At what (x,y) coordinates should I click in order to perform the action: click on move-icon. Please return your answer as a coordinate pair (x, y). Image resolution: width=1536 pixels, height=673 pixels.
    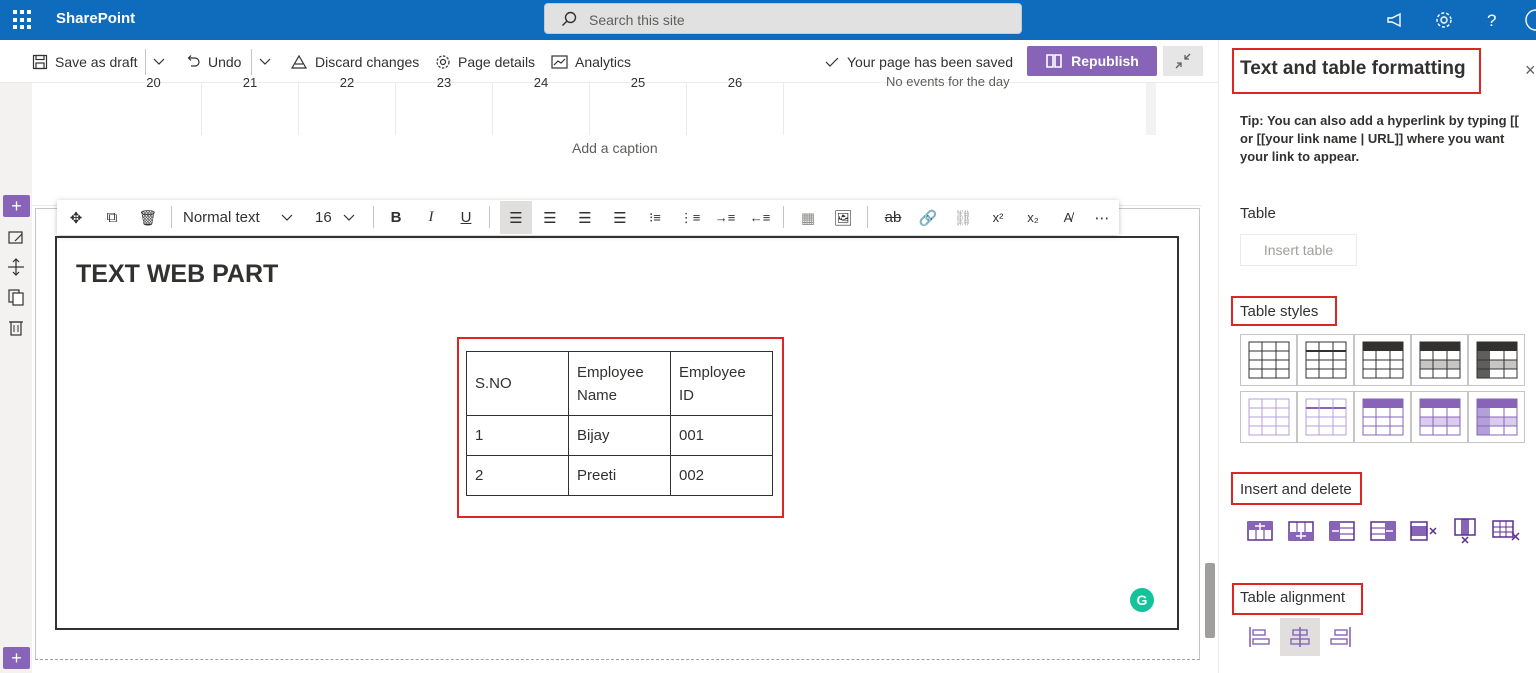
    Looking at the image, I should click on (16, 267).